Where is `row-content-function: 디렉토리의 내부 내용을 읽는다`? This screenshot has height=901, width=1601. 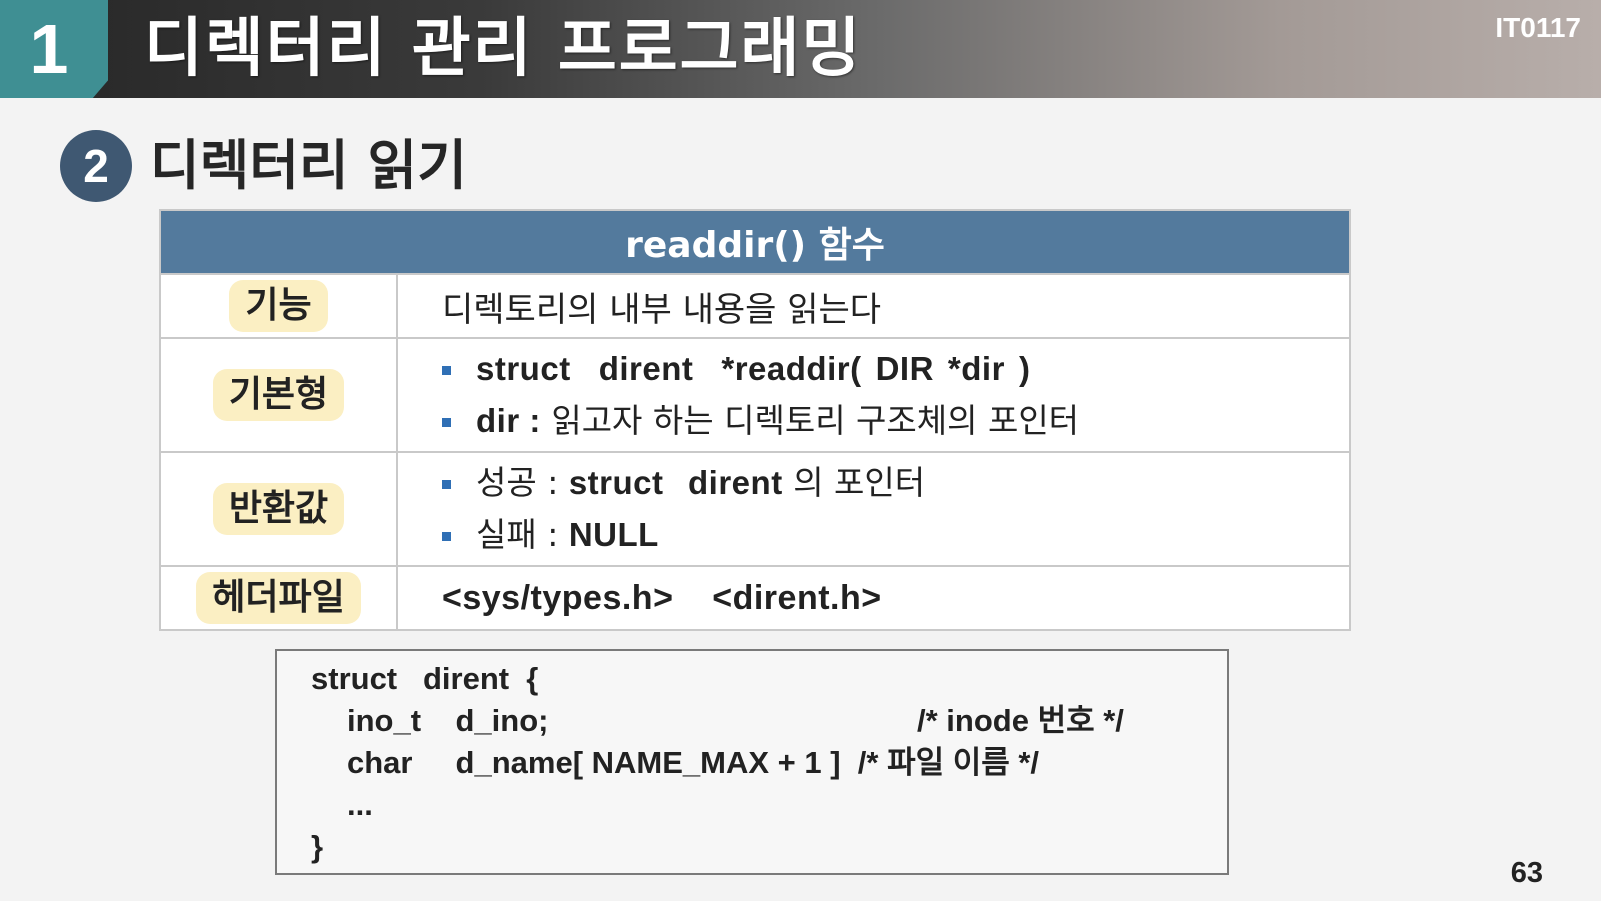 row-content-function: 디렉토리의 내부 내용을 읽는다 is located at coordinates (873, 306).